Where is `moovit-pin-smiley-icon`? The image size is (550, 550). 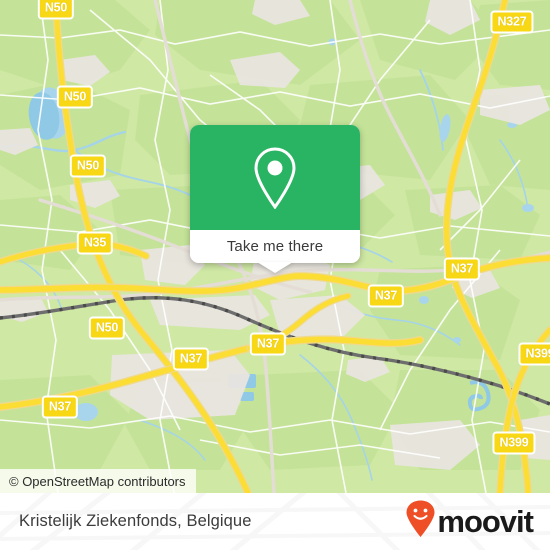 moovit-pin-smiley-icon is located at coordinates (420, 521).